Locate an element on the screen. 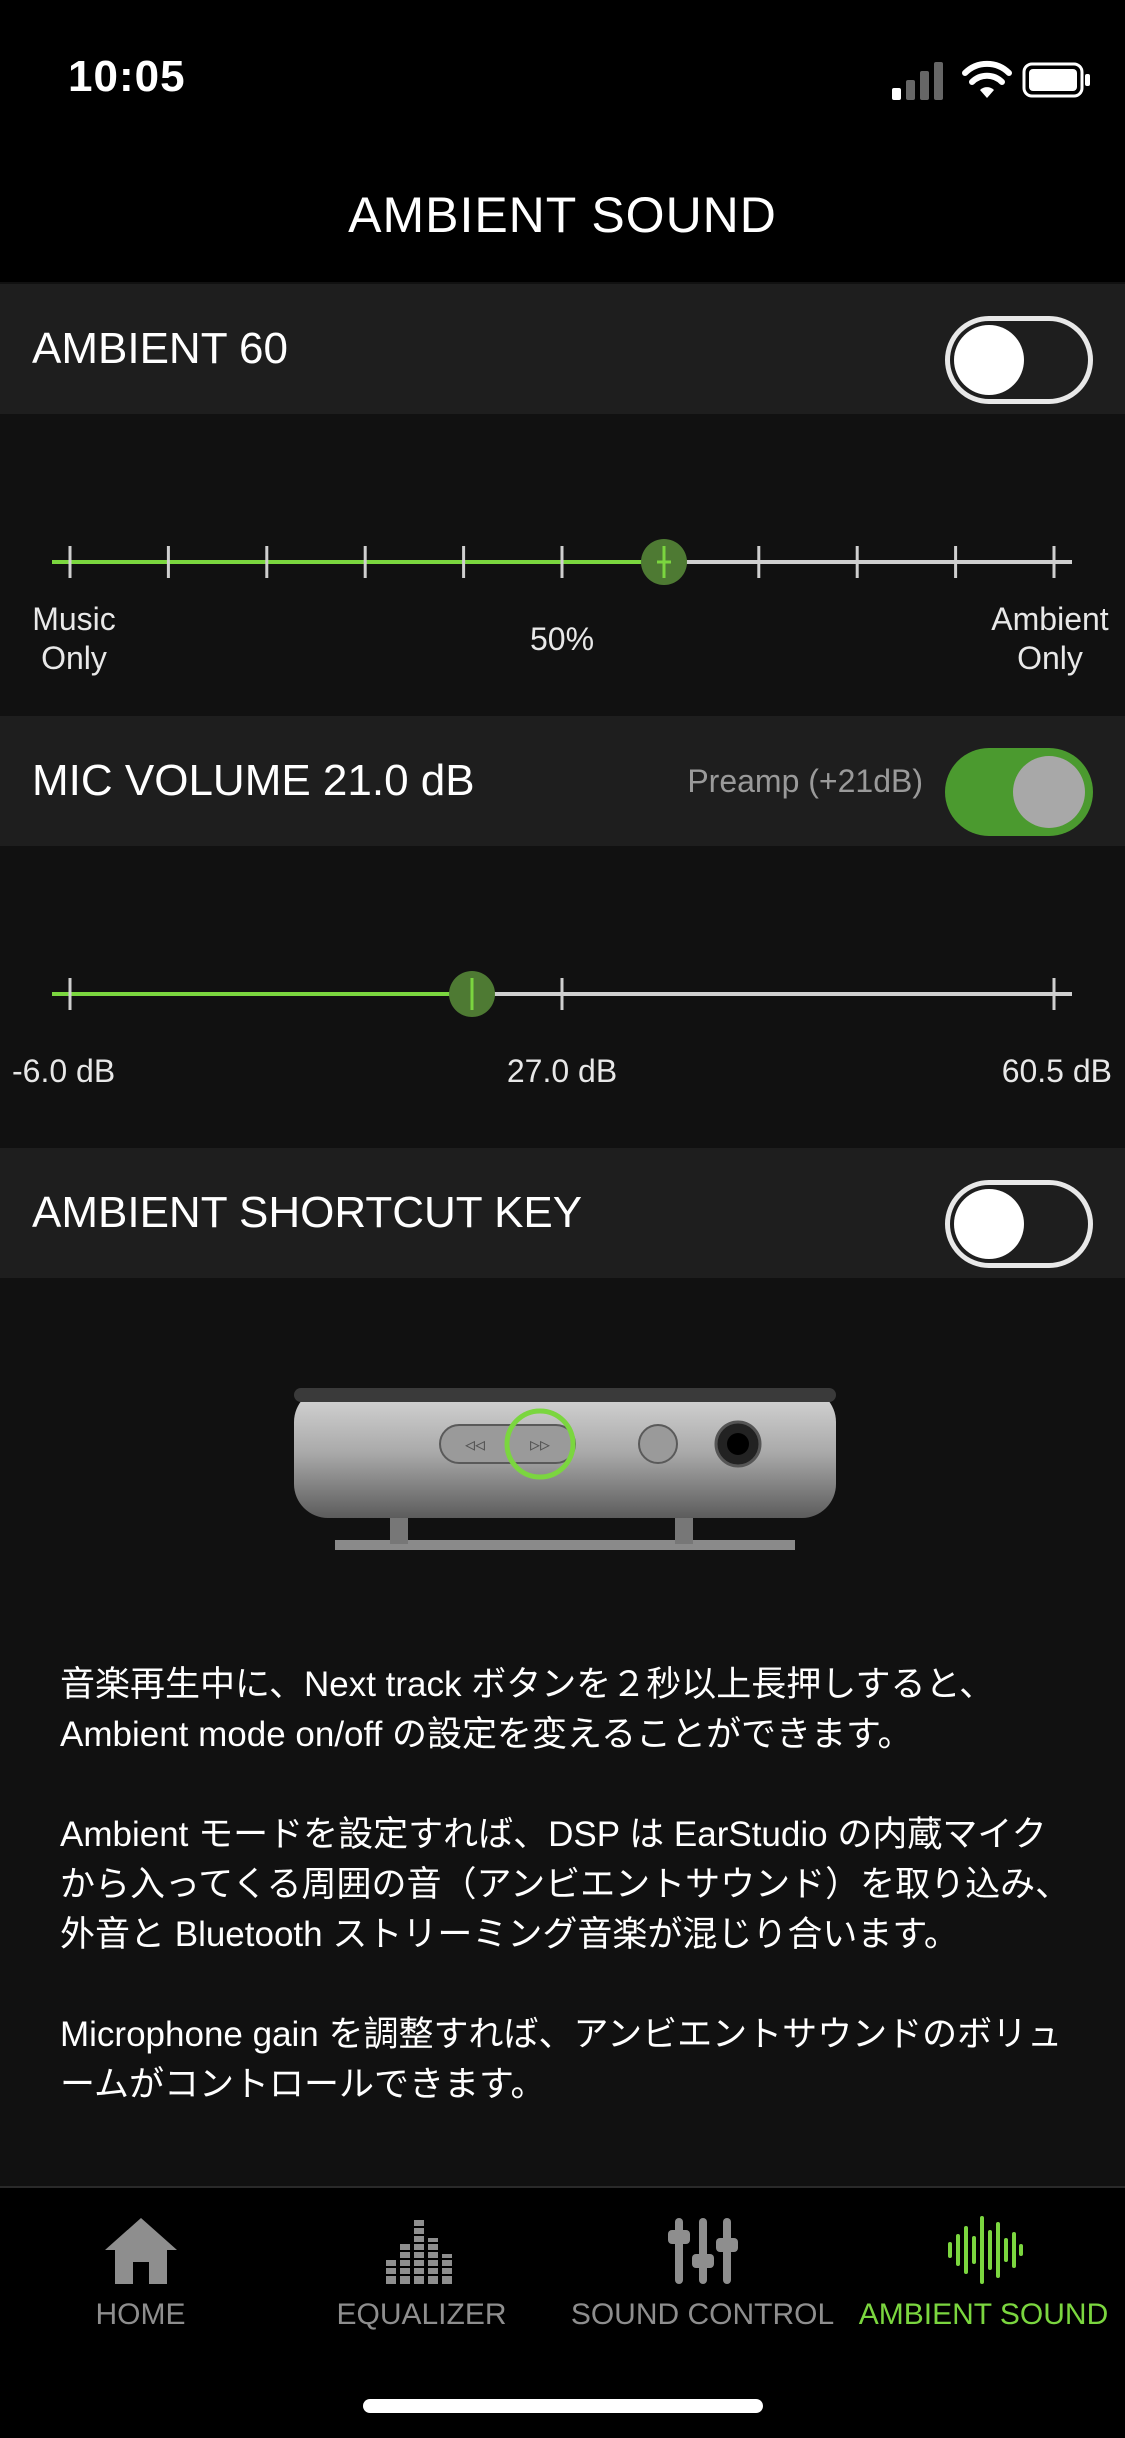 This screenshot has width=1125, height=2438. tab-home: HOME is located at coordinates (140, 2268).